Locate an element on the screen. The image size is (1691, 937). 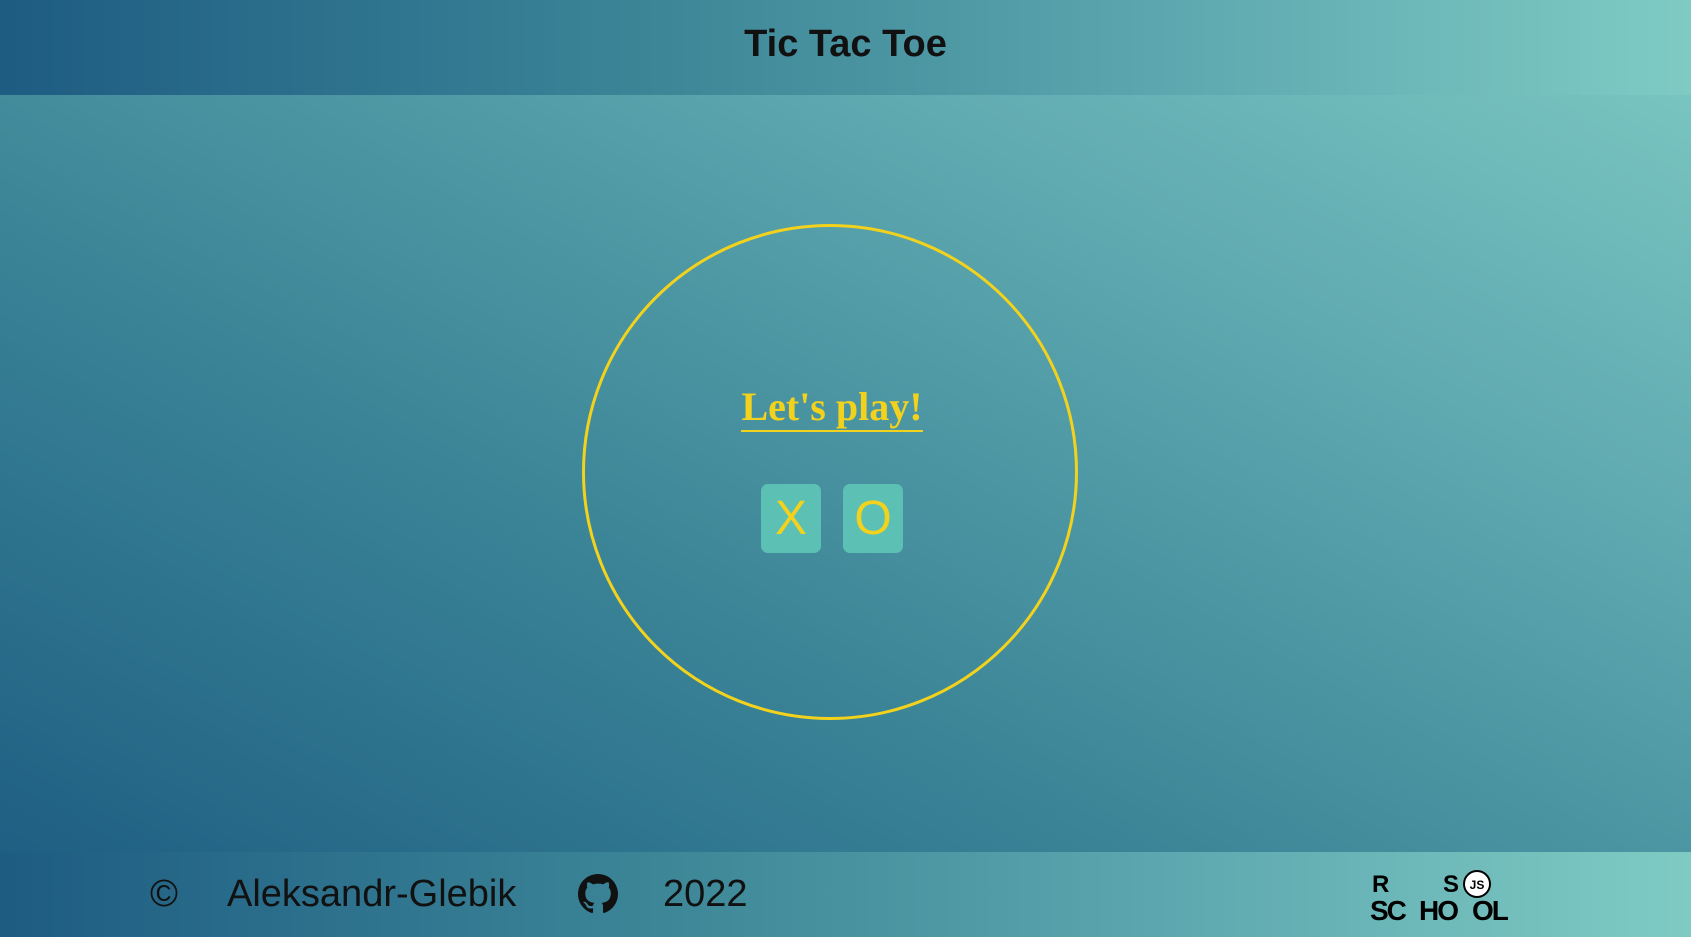
github-icon is located at coordinates (598, 894).